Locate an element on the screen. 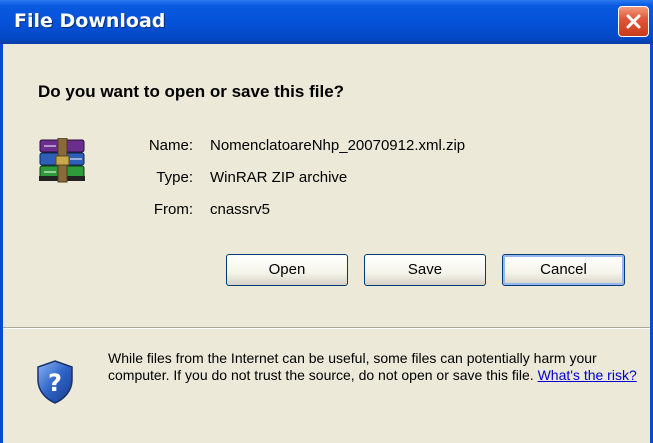 The height and width of the screenshot is (443, 653). close-icon is located at coordinates (633, 21).